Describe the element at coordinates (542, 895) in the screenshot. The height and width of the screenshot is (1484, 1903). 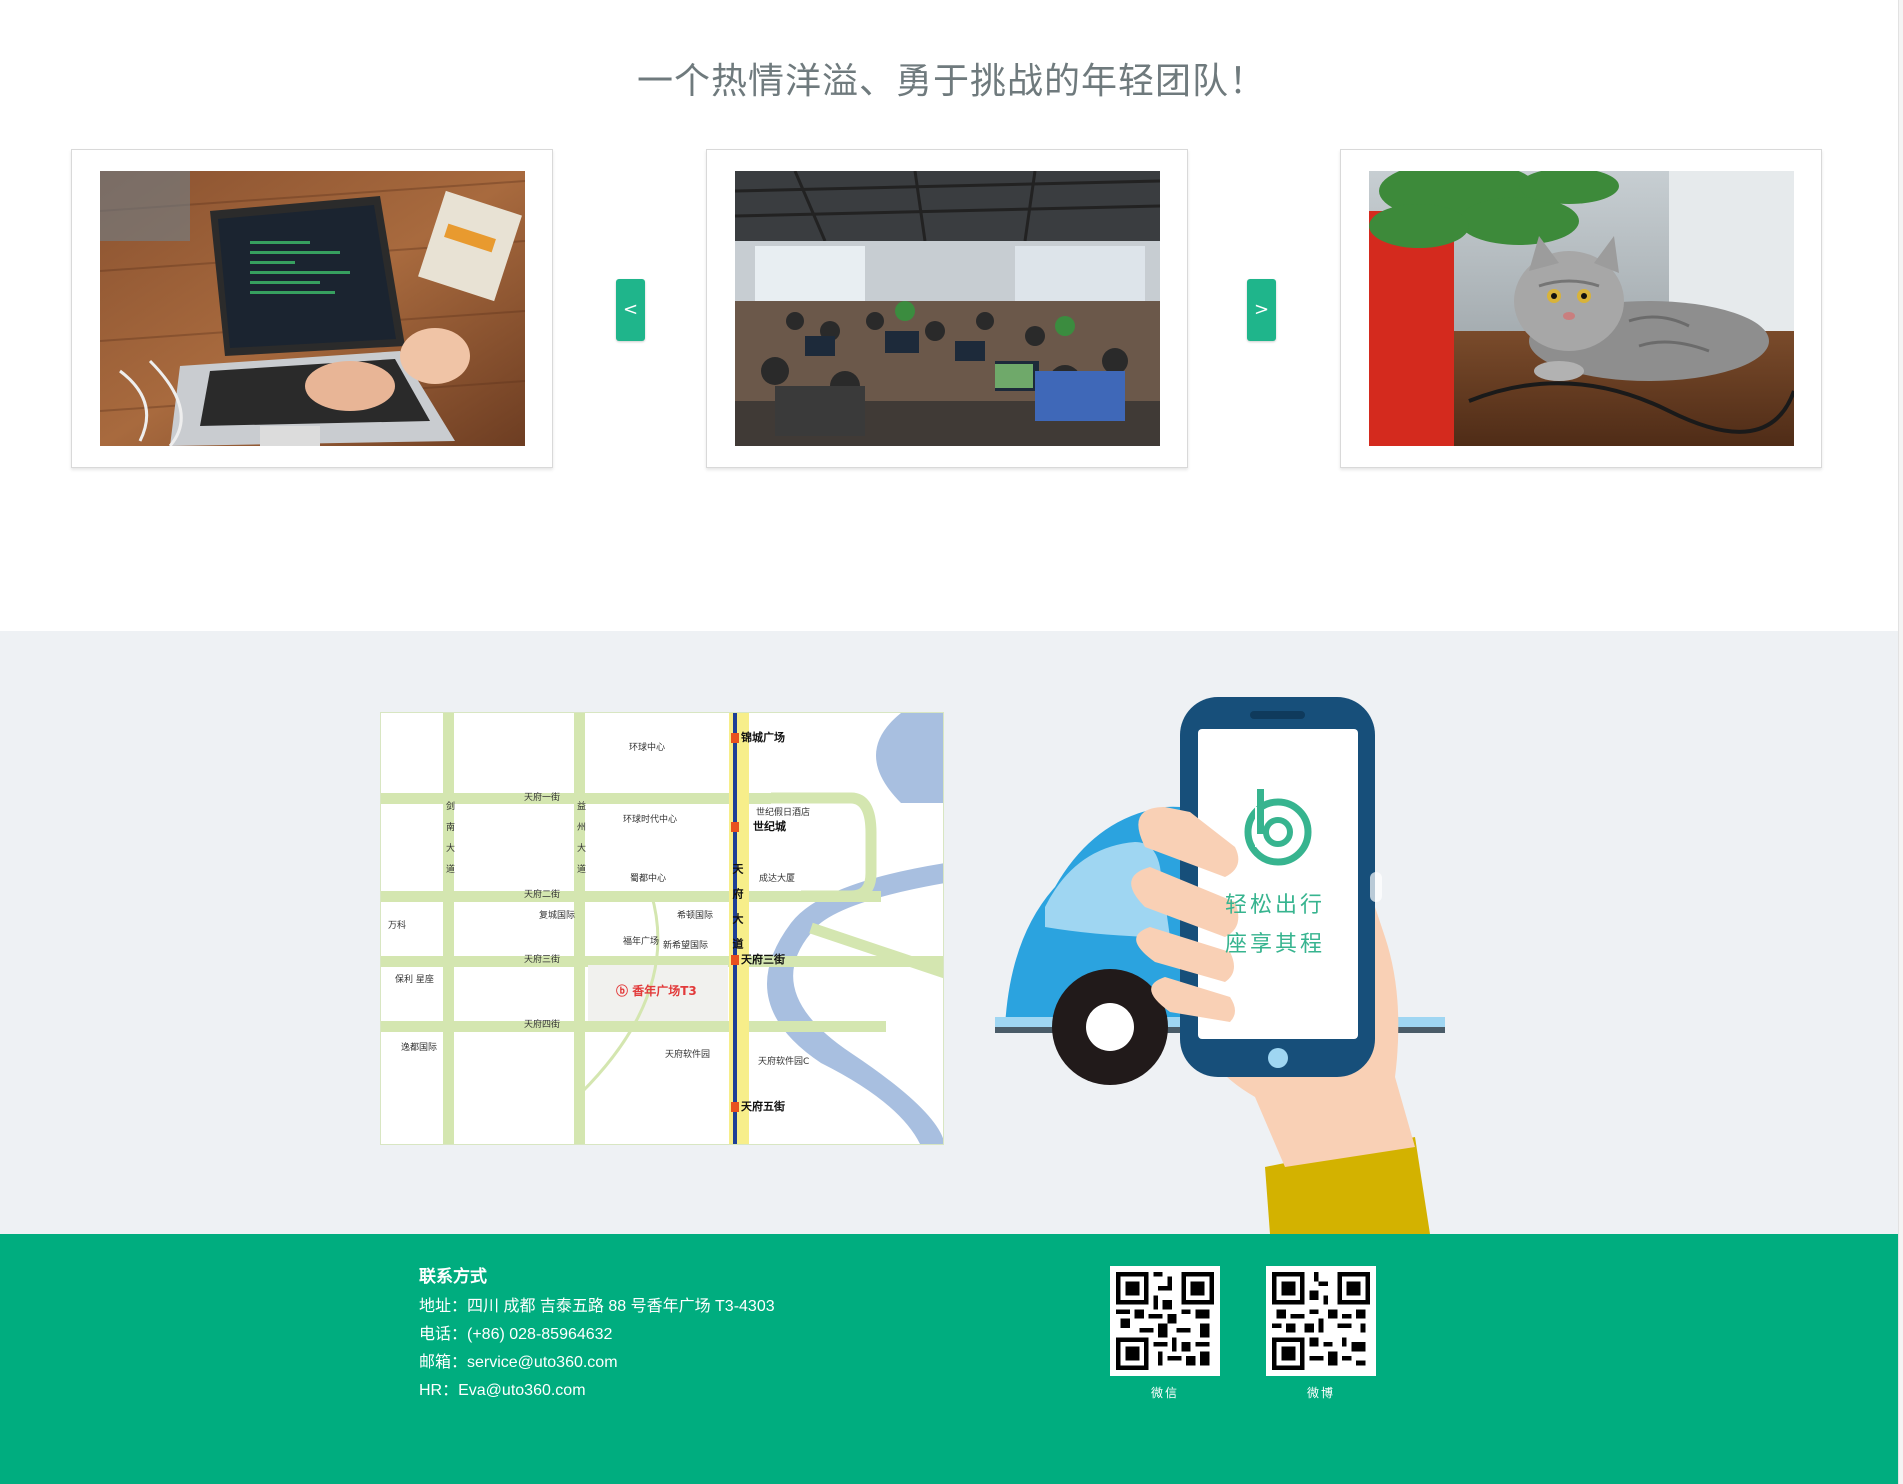
I see `map-label: 天府二街` at that location.